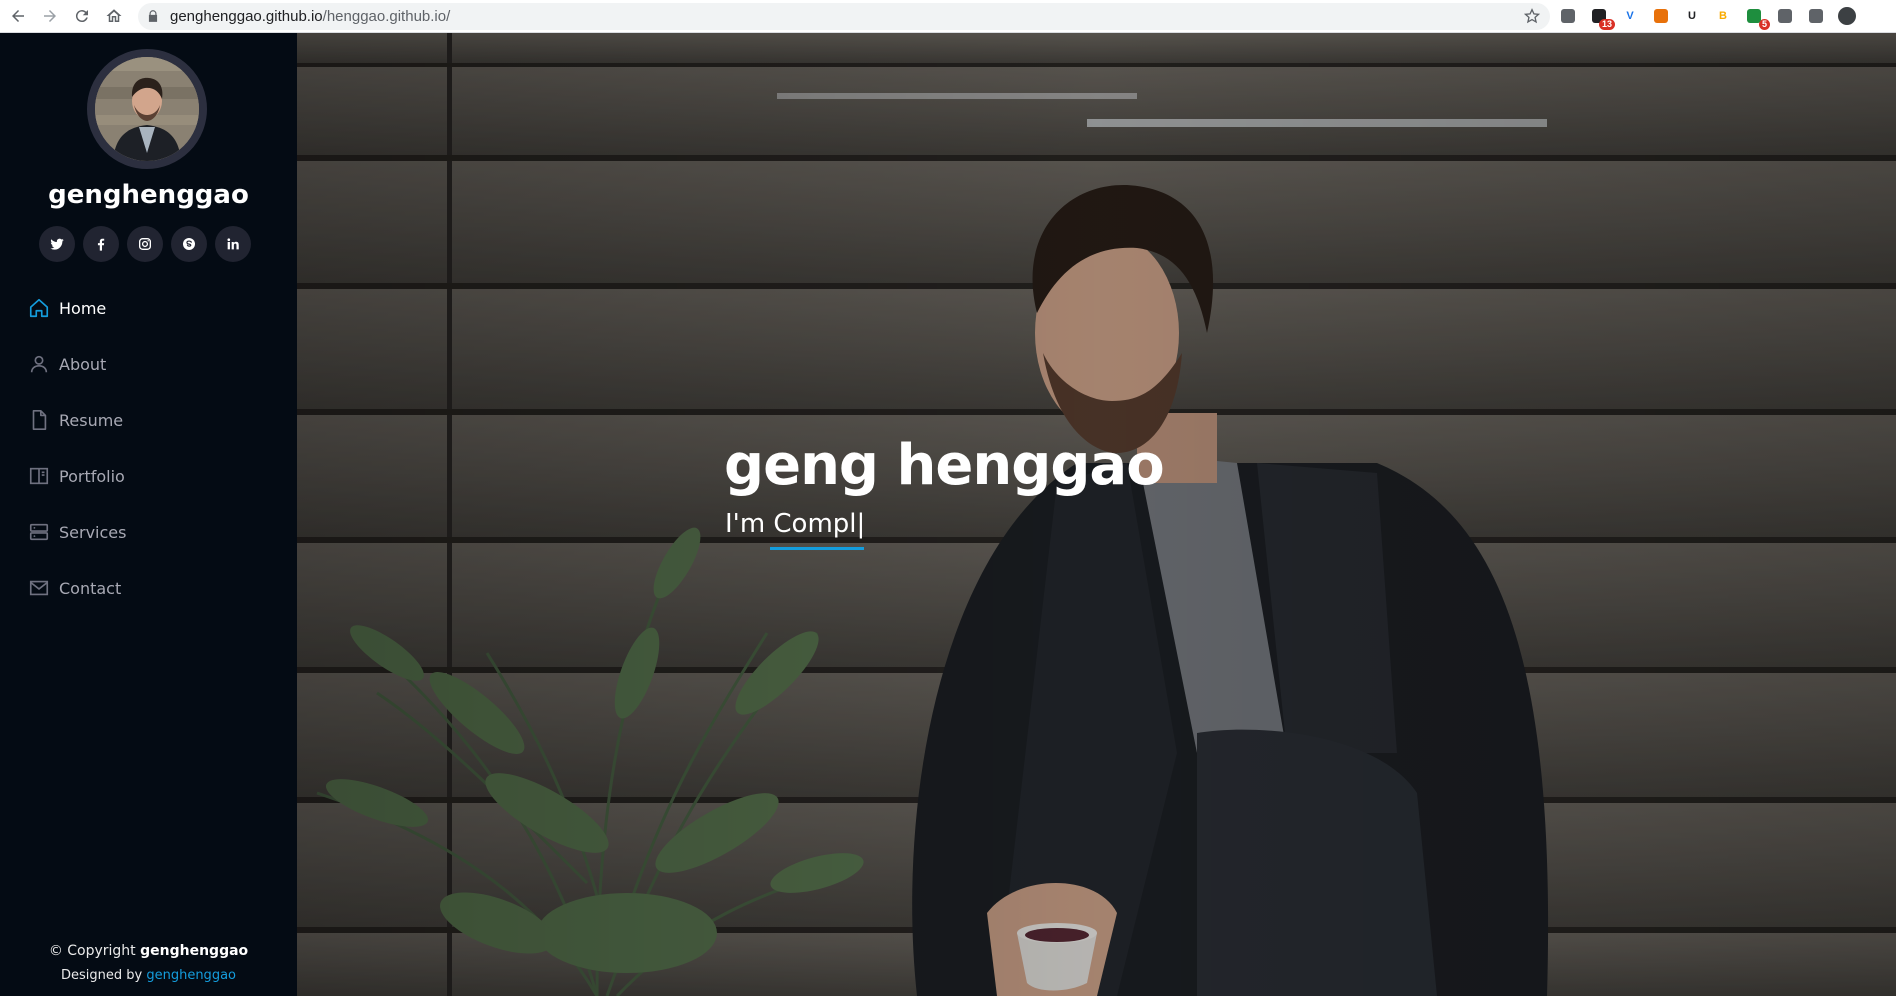 This screenshot has height=996, width=1896. What do you see at coordinates (148, 476) in the screenshot?
I see `nav-item-portfolio: Portfolio` at bounding box center [148, 476].